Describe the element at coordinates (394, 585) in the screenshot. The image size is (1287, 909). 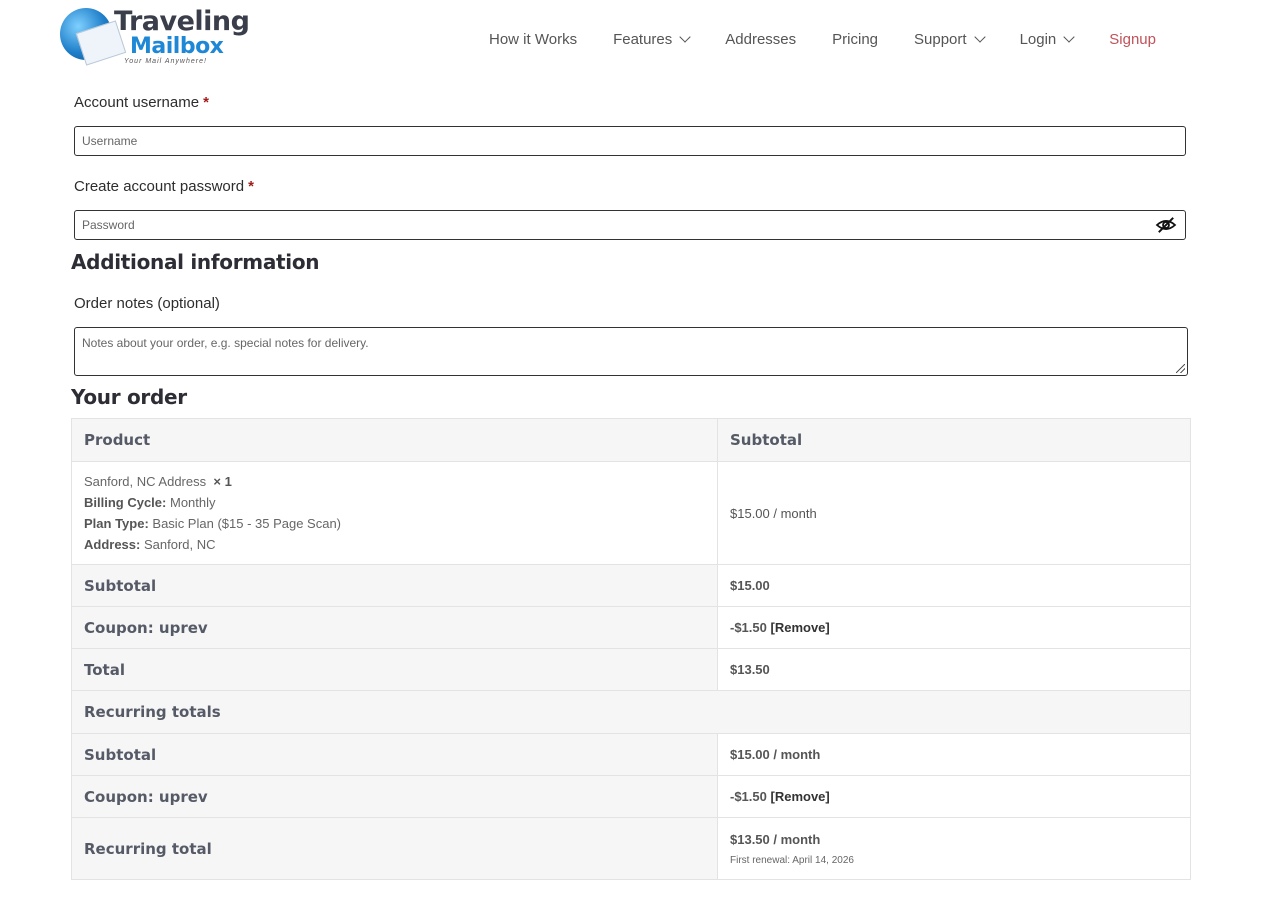
I see `subtotal-label: Subtotal` at that location.